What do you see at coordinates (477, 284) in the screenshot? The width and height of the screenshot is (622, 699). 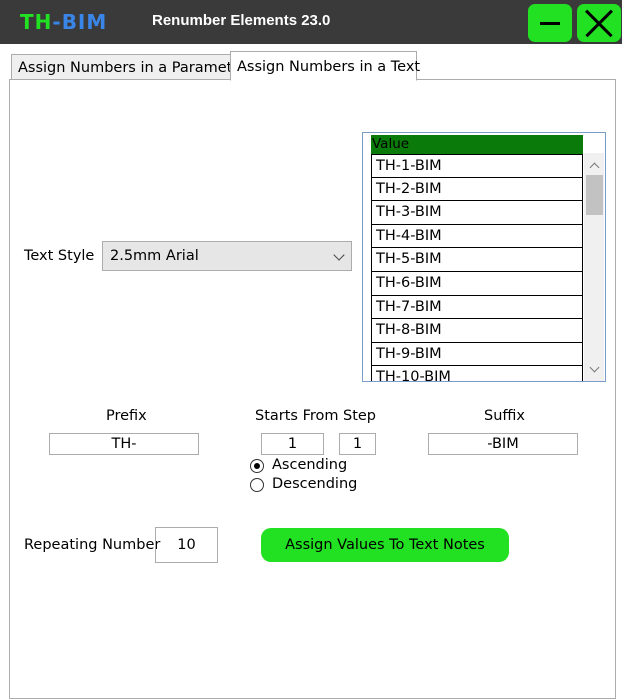 I see `grid-row: TH-6-BIM` at bounding box center [477, 284].